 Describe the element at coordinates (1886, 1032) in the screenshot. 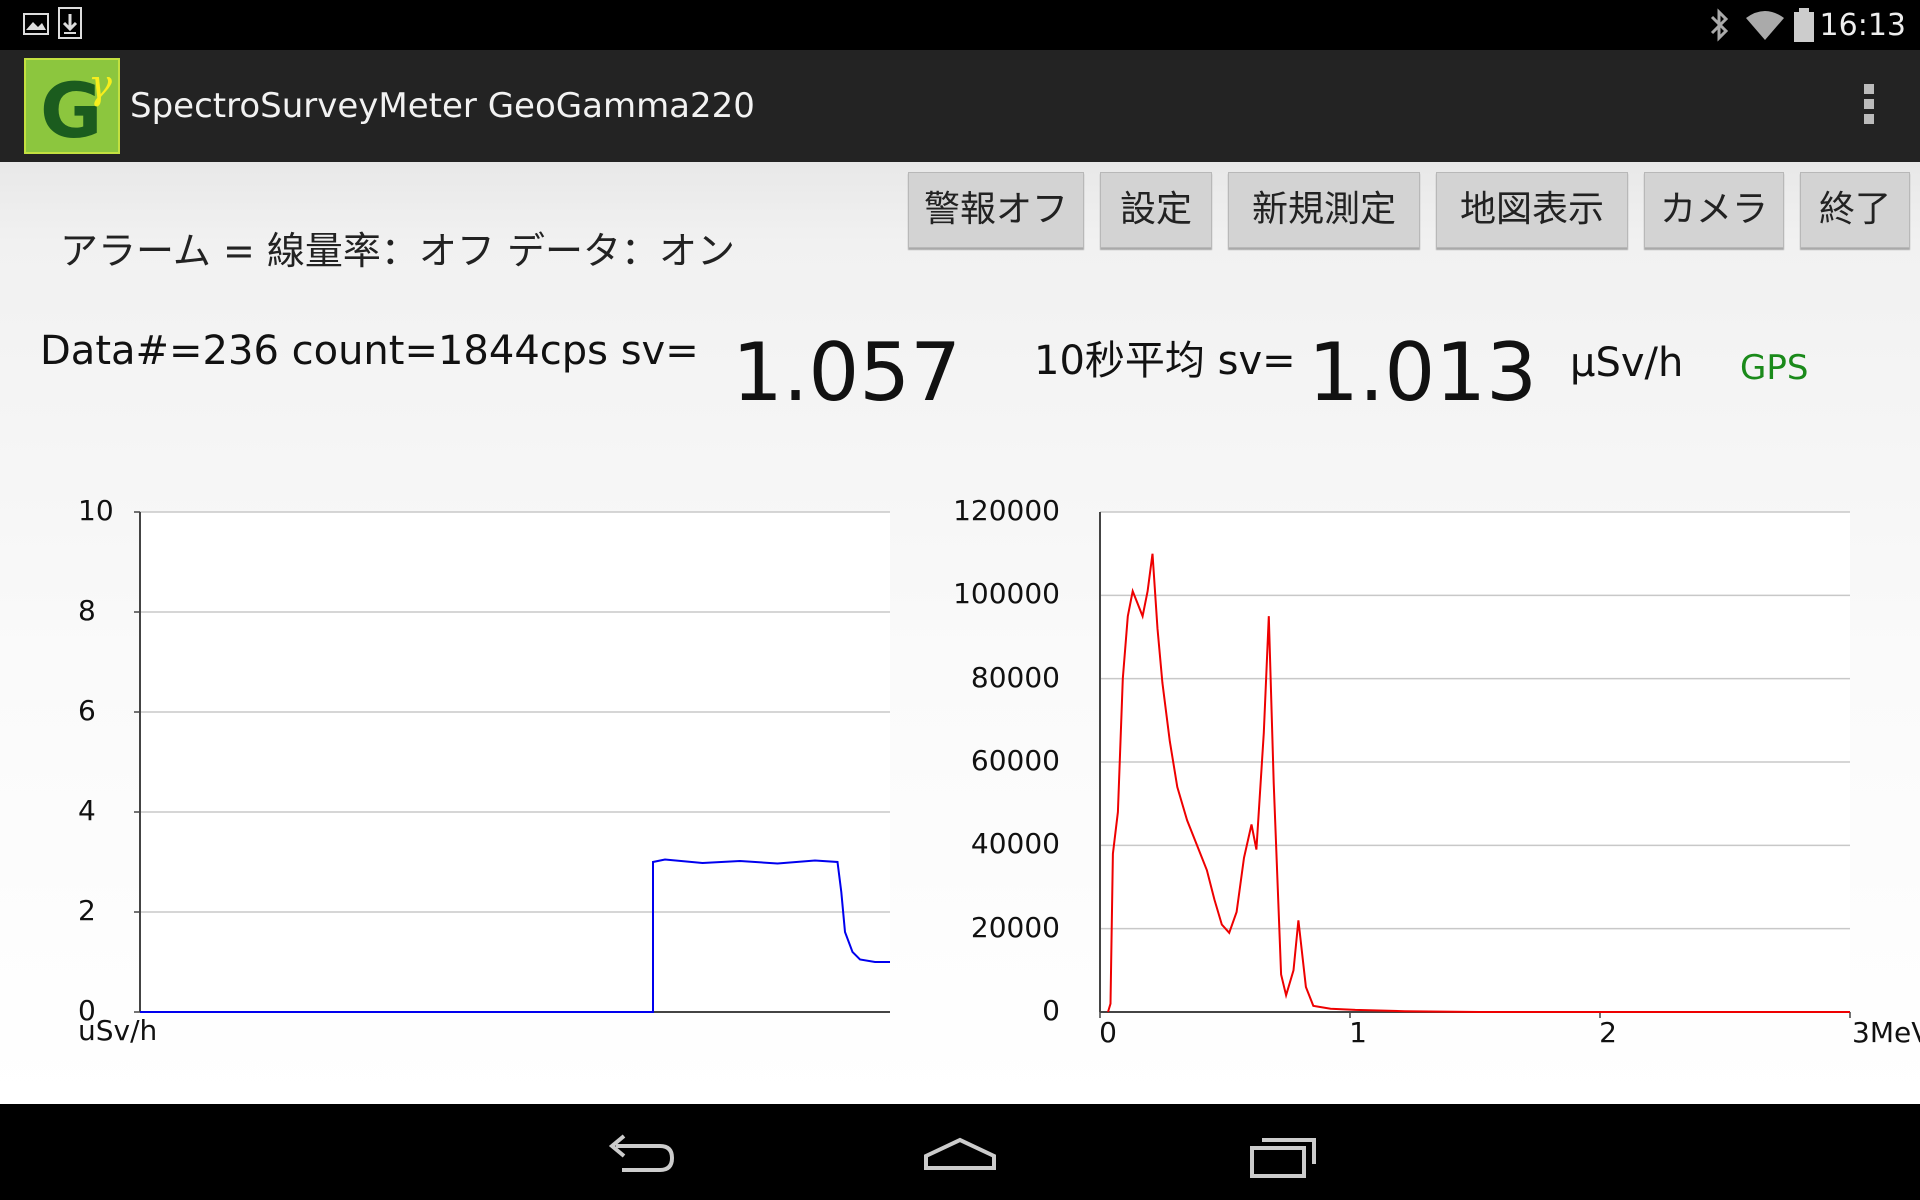

I see `spectrum-chart-x-tick-label: 3MeV` at that location.